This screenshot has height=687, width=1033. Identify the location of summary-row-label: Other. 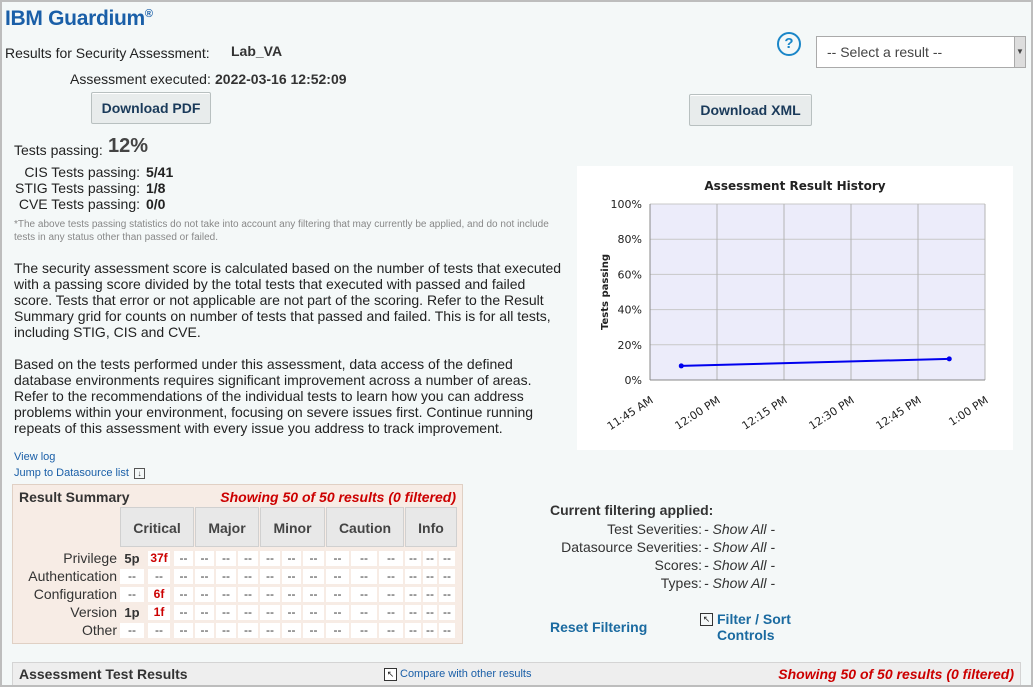
(99, 630).